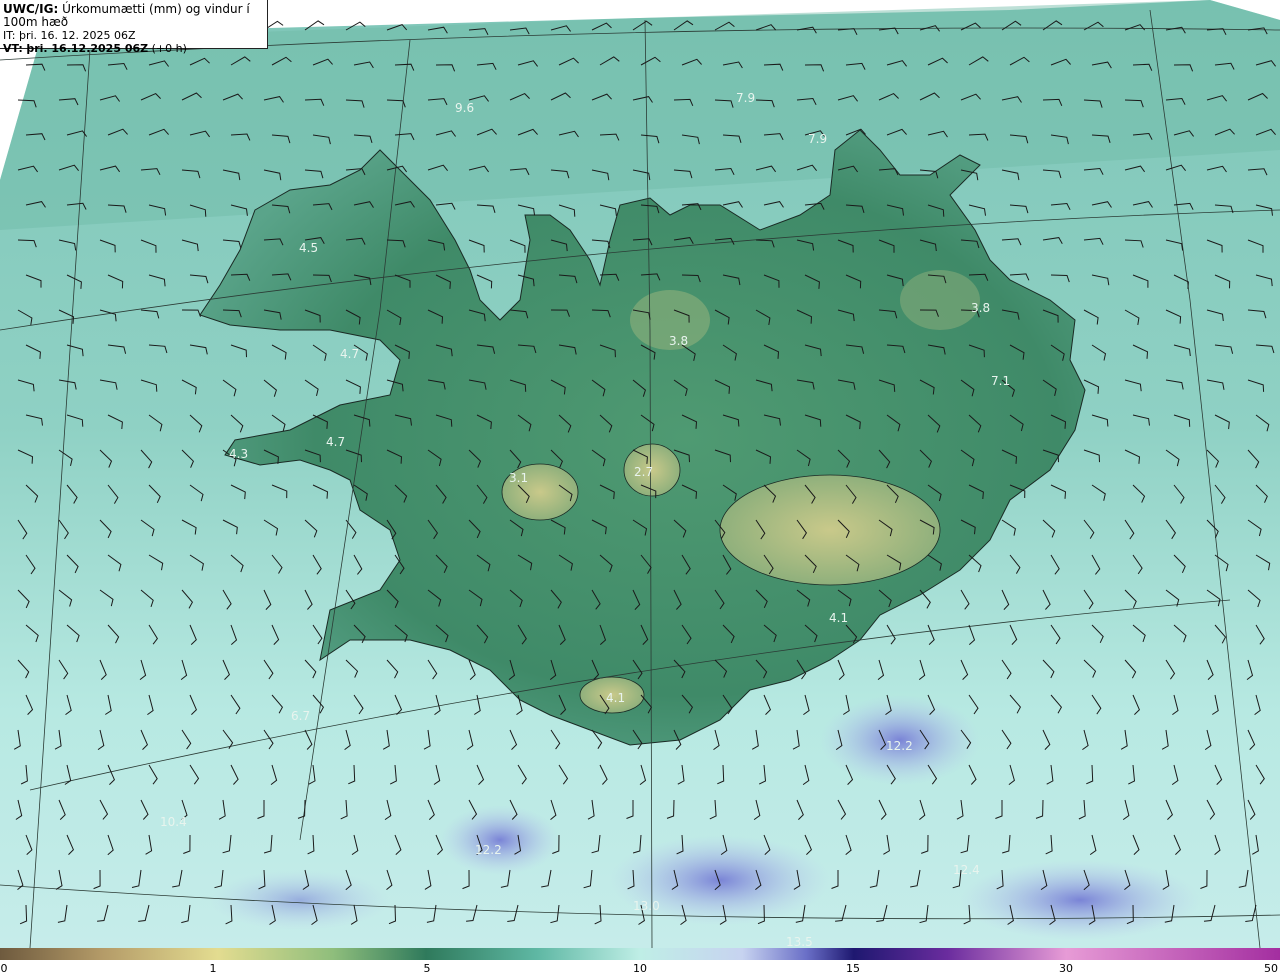 This screenshot has height=978, width=1280. Describe the element at coordinates (427, 968) in the screenshot. I see `colorbar-tick: 5` at that location.